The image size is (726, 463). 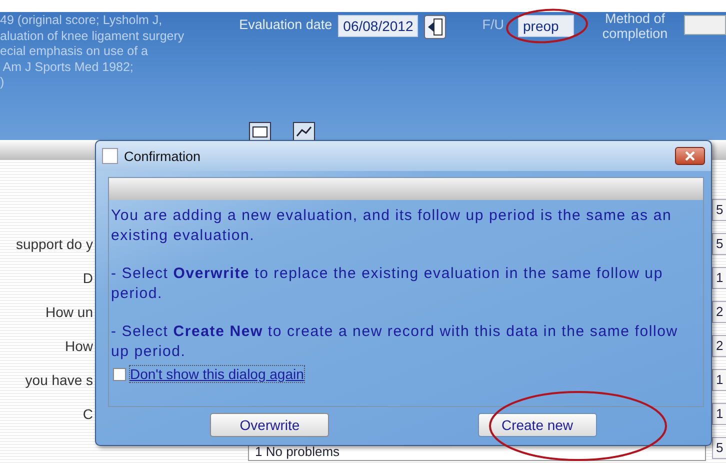 What do you see at coordinates (78, 346) in the screenshot?
I see `question-label: How` at bounding box center [78, 346].